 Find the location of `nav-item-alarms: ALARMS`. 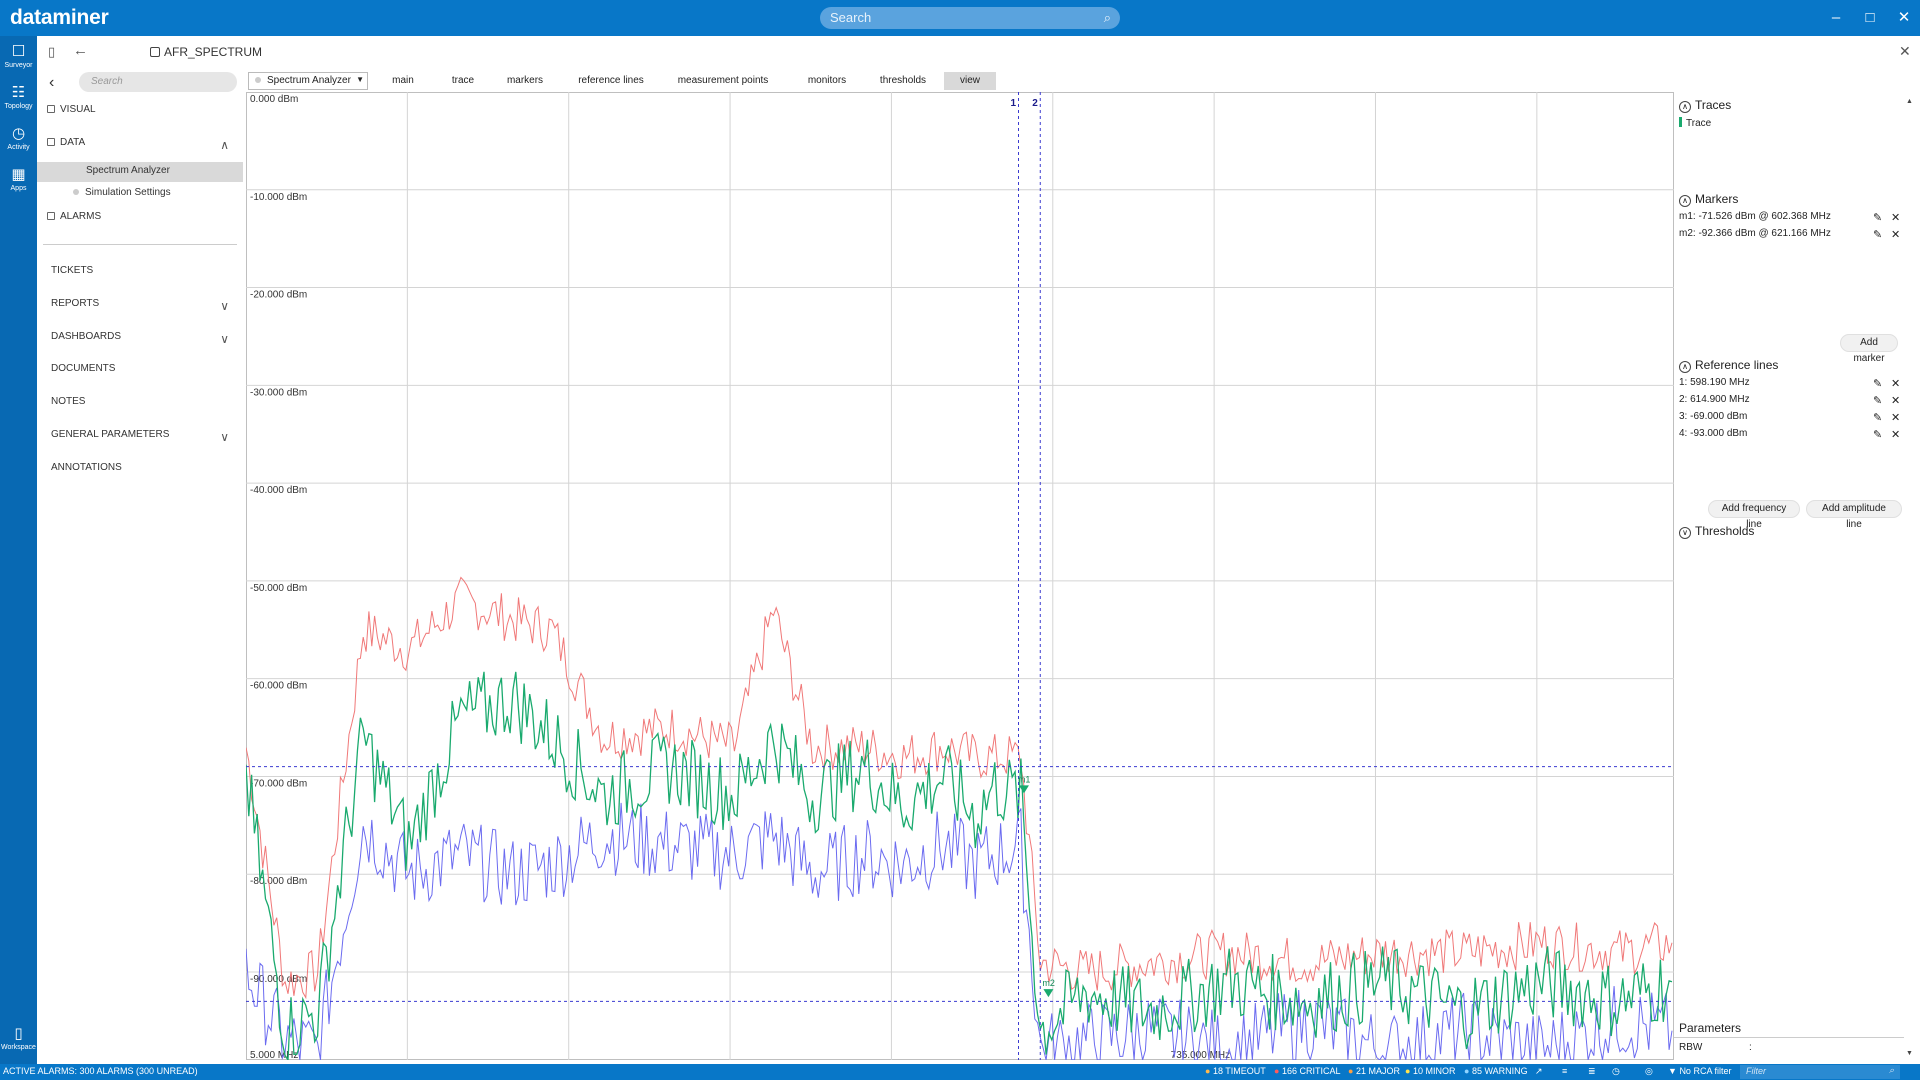

nav-item-alarms: ALARMS is located at coordinates (140, 222).